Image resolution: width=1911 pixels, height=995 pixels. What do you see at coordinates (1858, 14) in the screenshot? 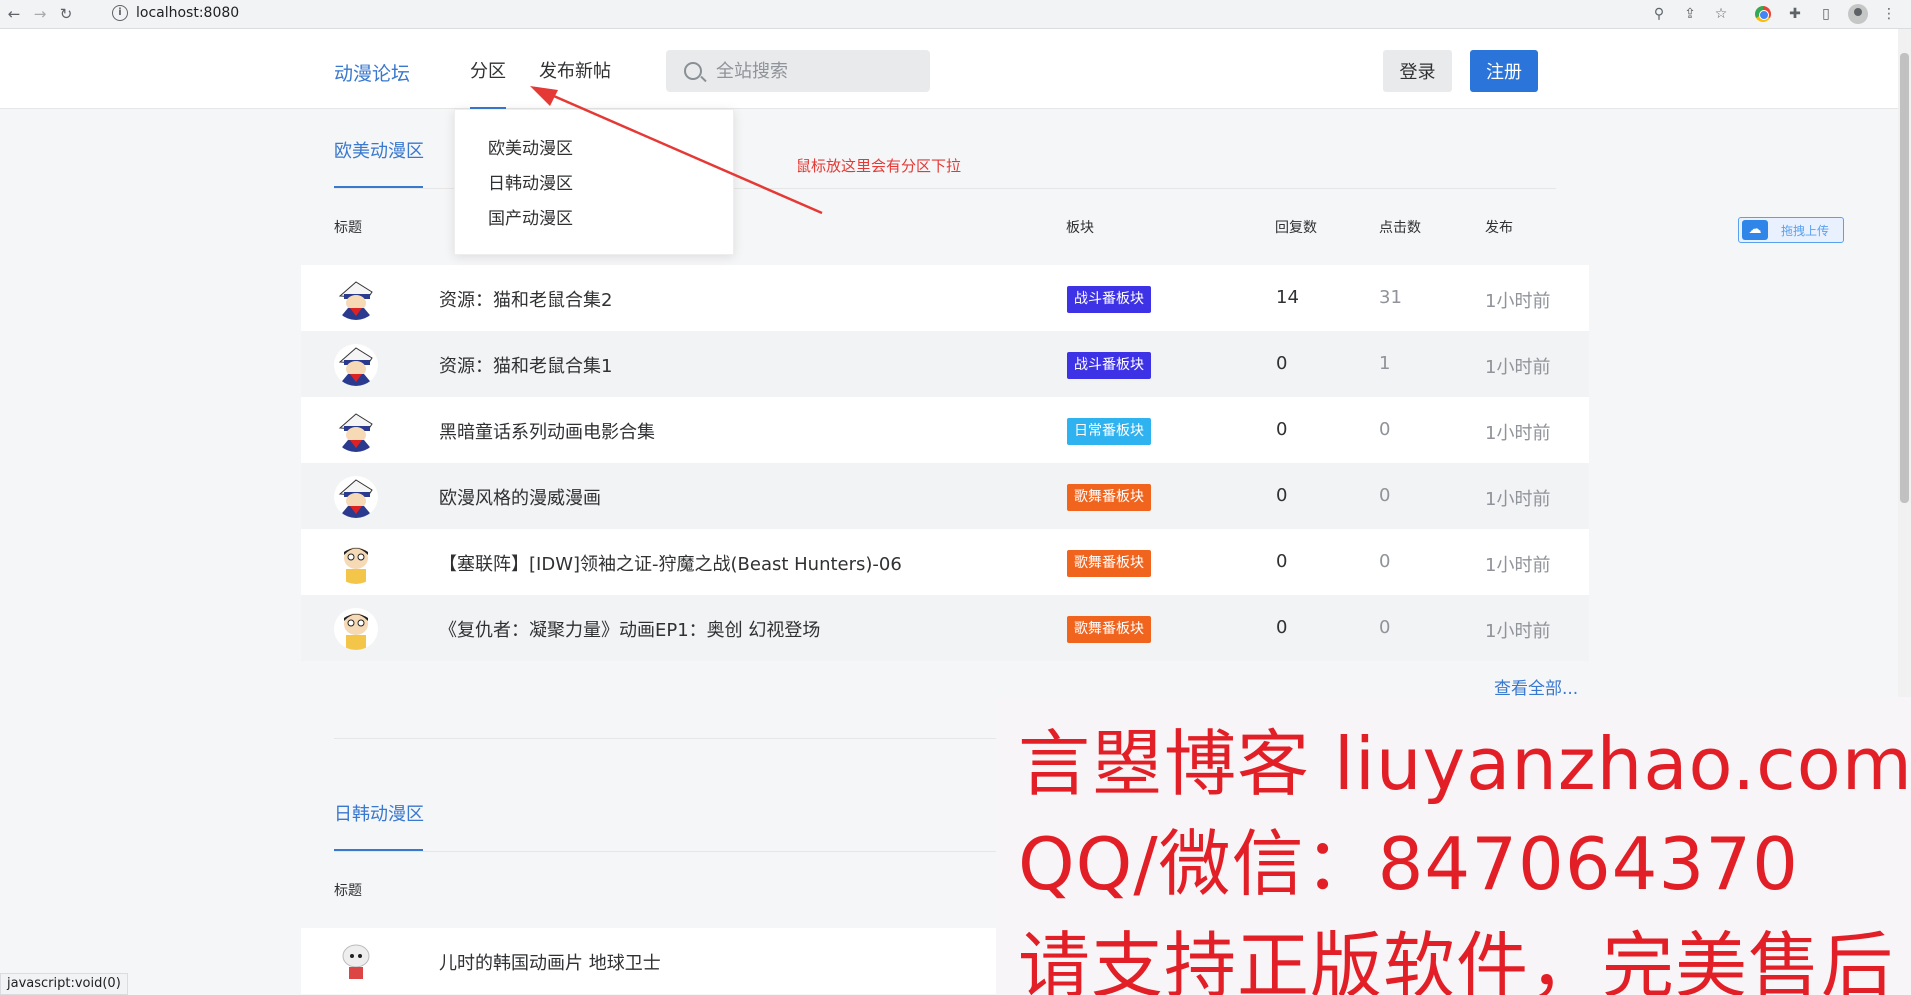
I see `profile-icon` at bounding box center [1858, 14].